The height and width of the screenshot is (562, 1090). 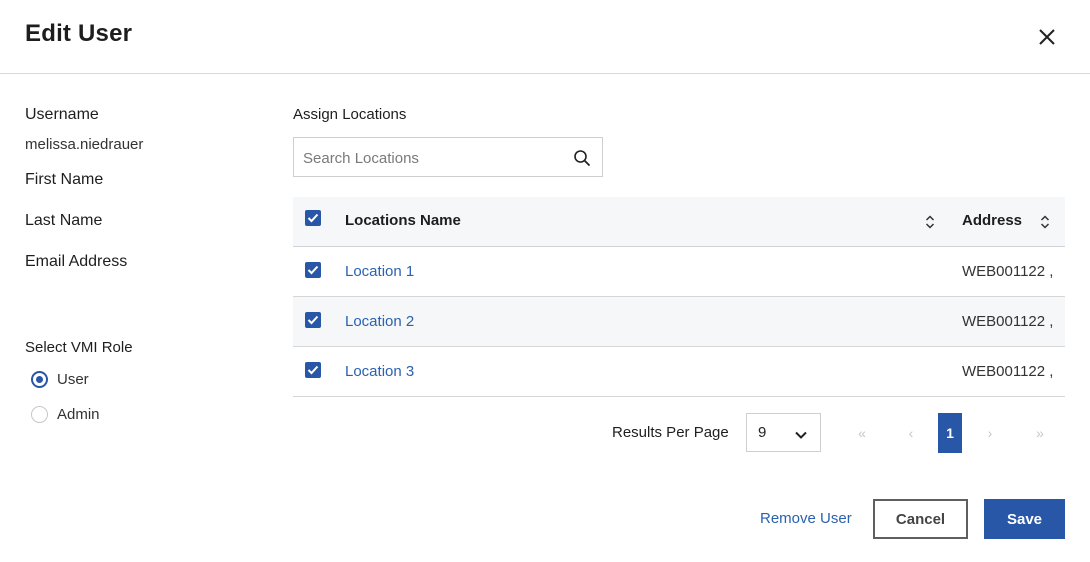 What do you see at coordinates (801, 436) in the screenshot?
I see `chevron-down-icon` at bounding box center [801, 436].